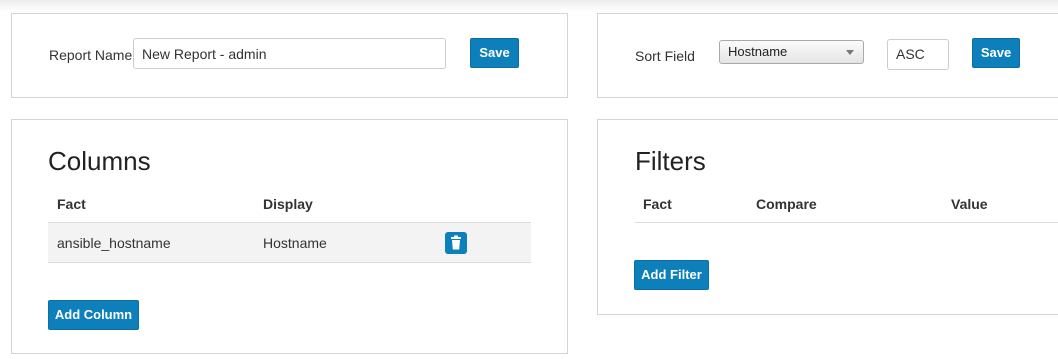 The image size is (1058, 359). What do you see at coordinates (99, 161) in the screenshot?
I see `columns-title: Columns` at bounding box center [99, 161].